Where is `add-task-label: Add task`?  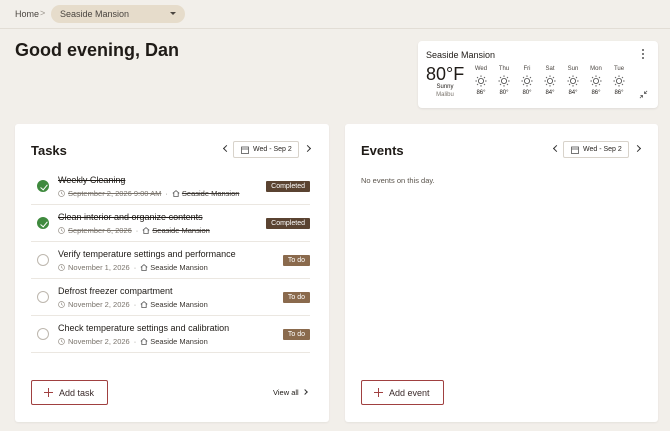 add-task-label: Add task is located at coordinates (77, 393).